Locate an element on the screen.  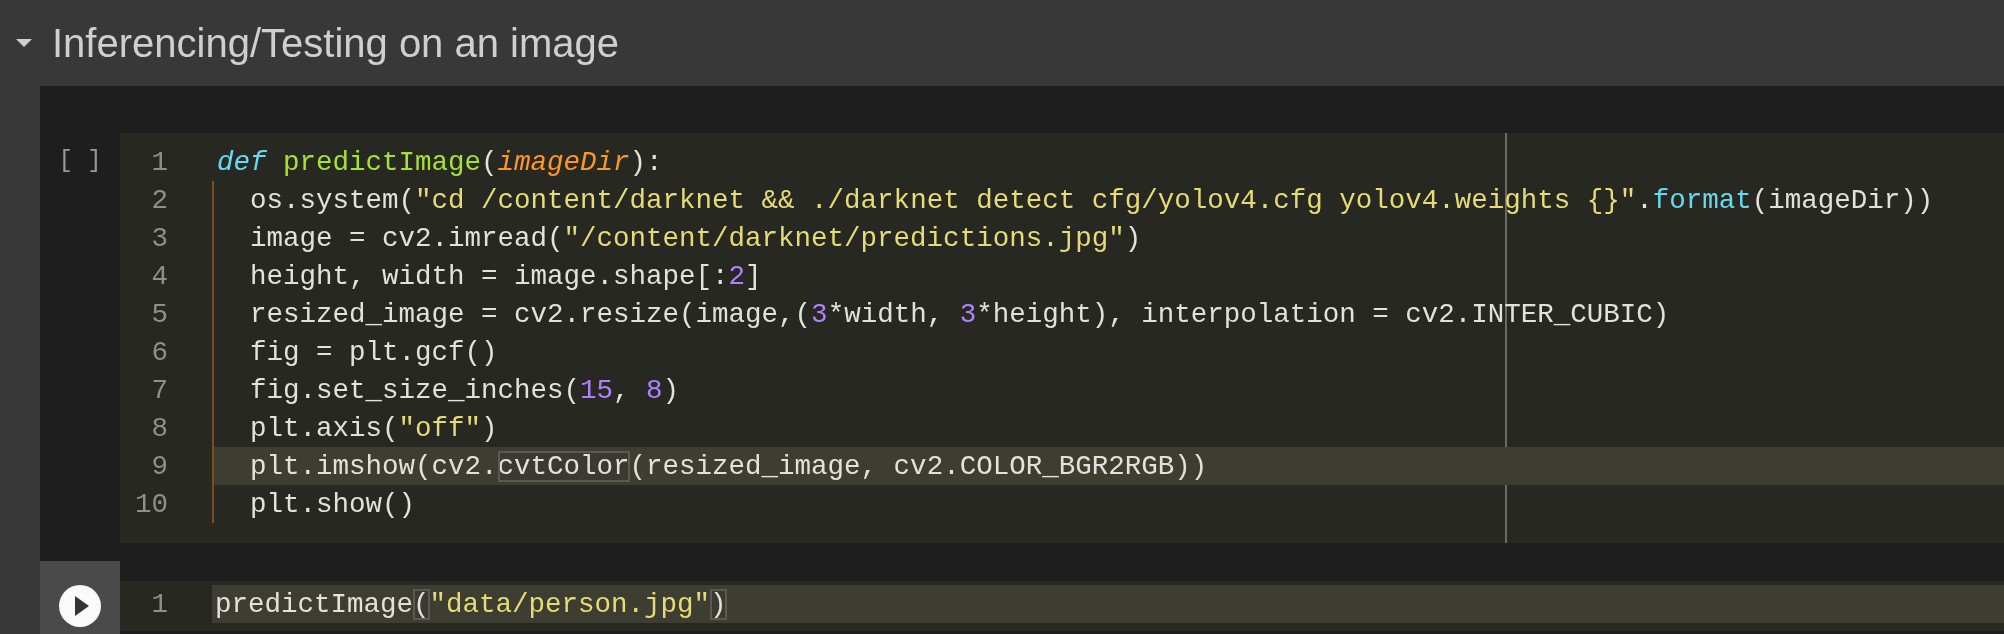
section-title: Inferencing/Testing on an image is located at coordinates (336, 43).